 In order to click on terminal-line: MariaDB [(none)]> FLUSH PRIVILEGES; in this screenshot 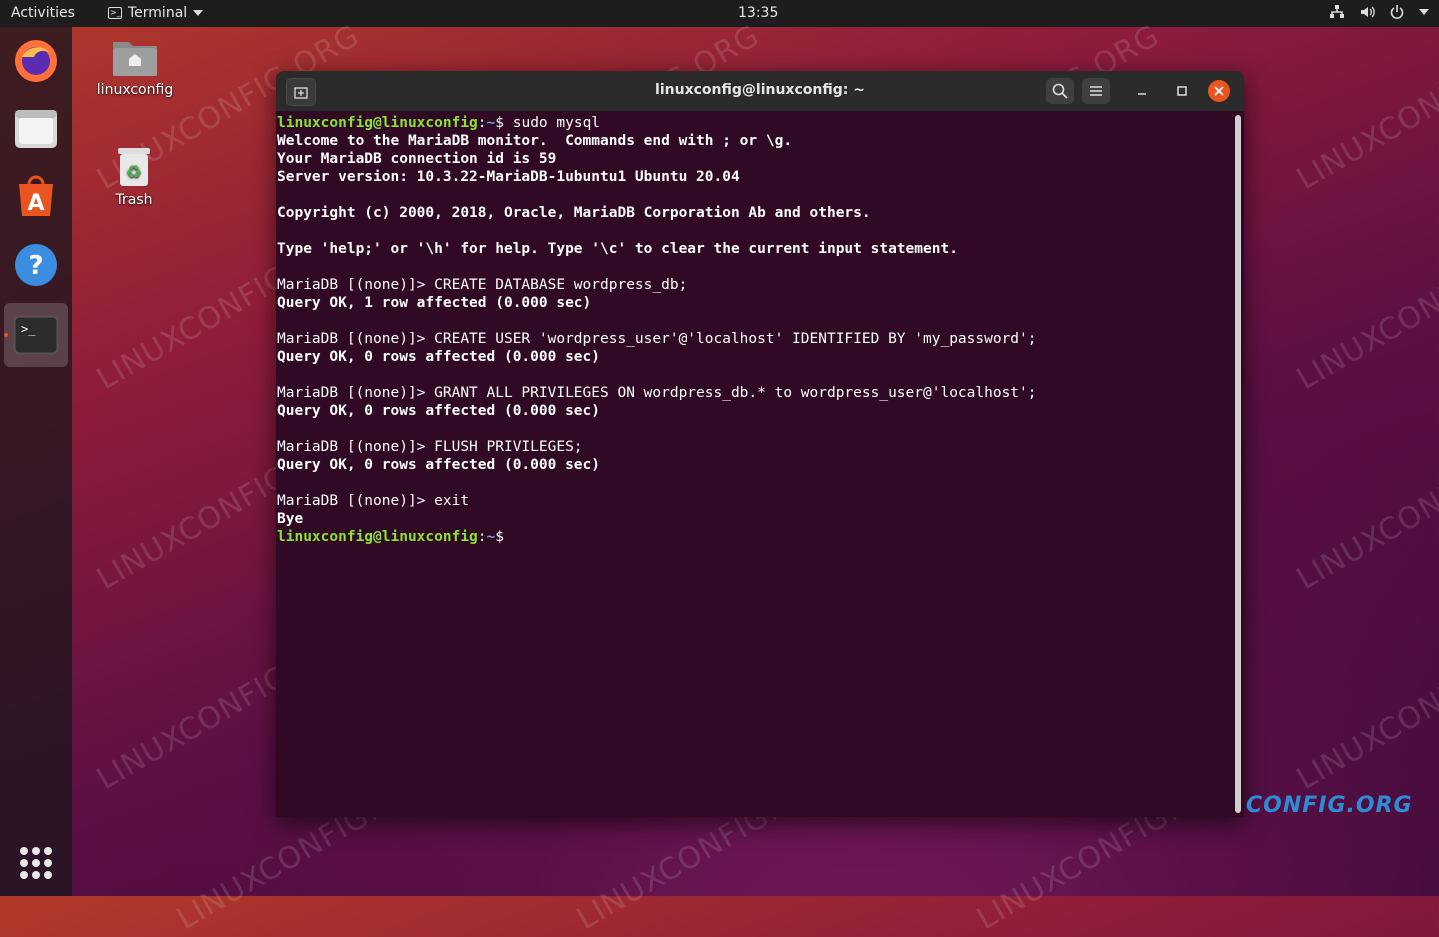, I will do `click(430, 447)`.